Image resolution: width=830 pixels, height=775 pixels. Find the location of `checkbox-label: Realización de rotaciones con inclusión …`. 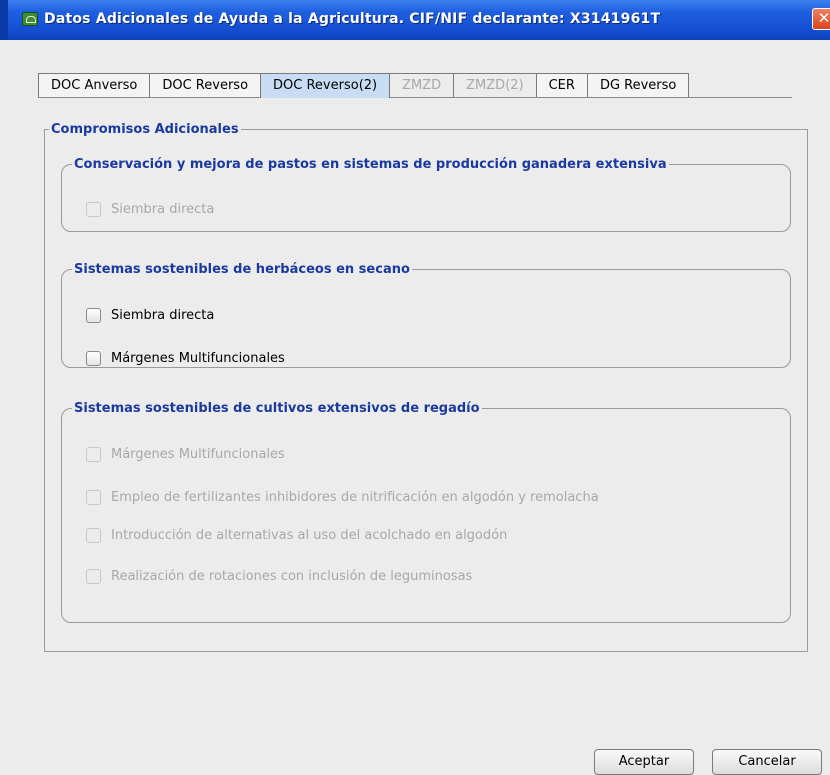

checkbox-label: Realización de rotaciones con inclusión … is located at coordinates (292, 576).